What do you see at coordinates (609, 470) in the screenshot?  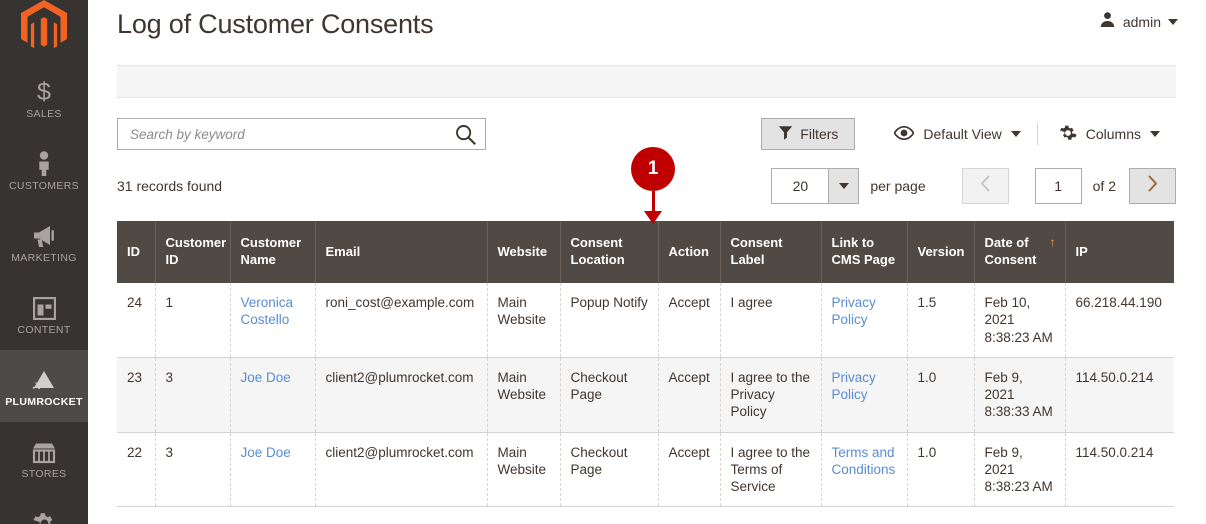 I see `cell-consent-location: Checkout Page` at bounding box center [609, 470].